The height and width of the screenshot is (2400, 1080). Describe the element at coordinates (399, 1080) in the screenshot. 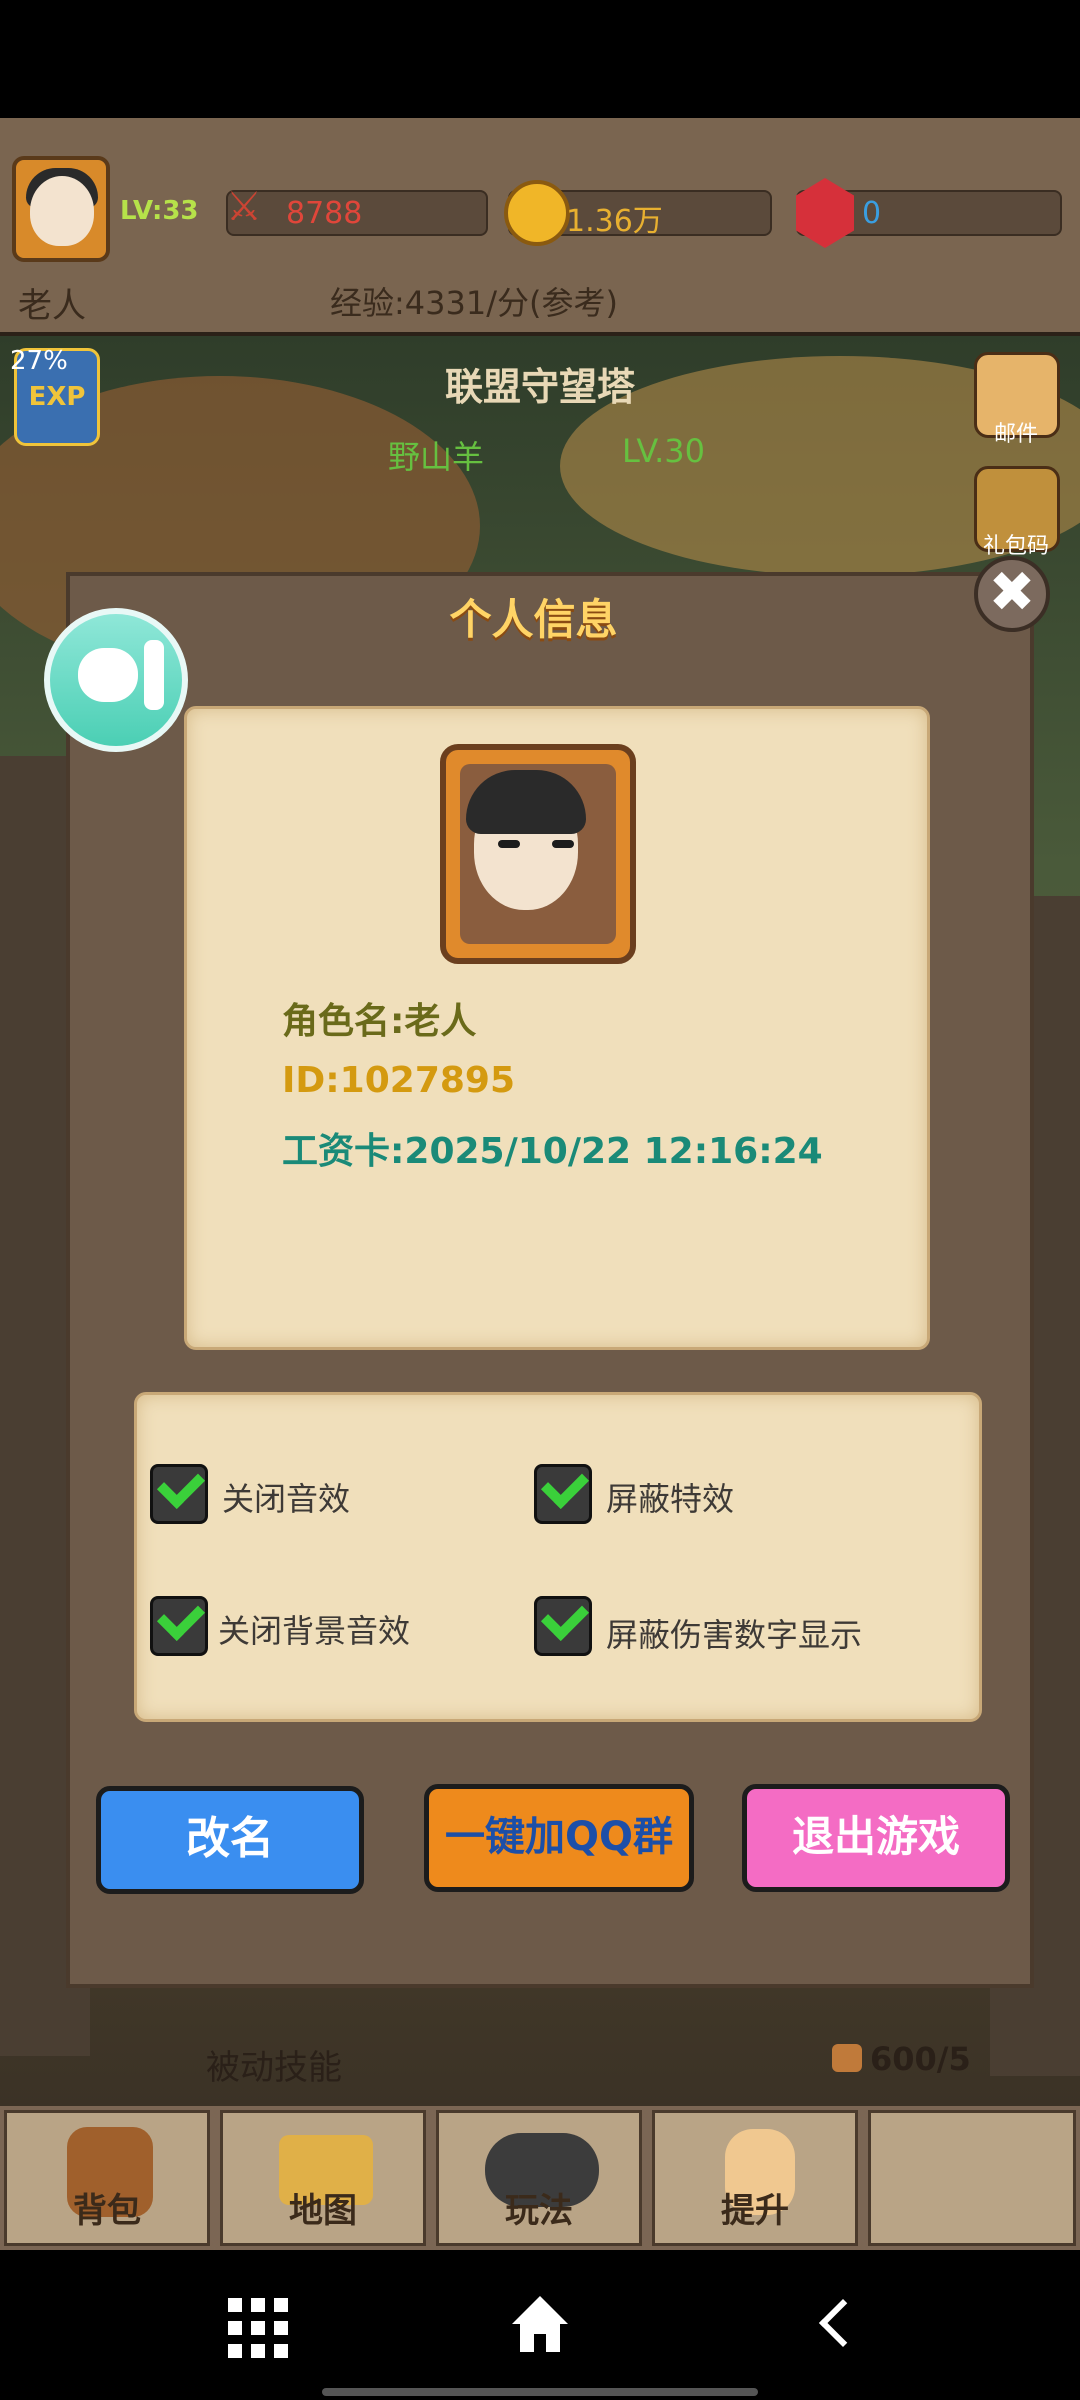

I see `player-id: ID:1027895` at that location.